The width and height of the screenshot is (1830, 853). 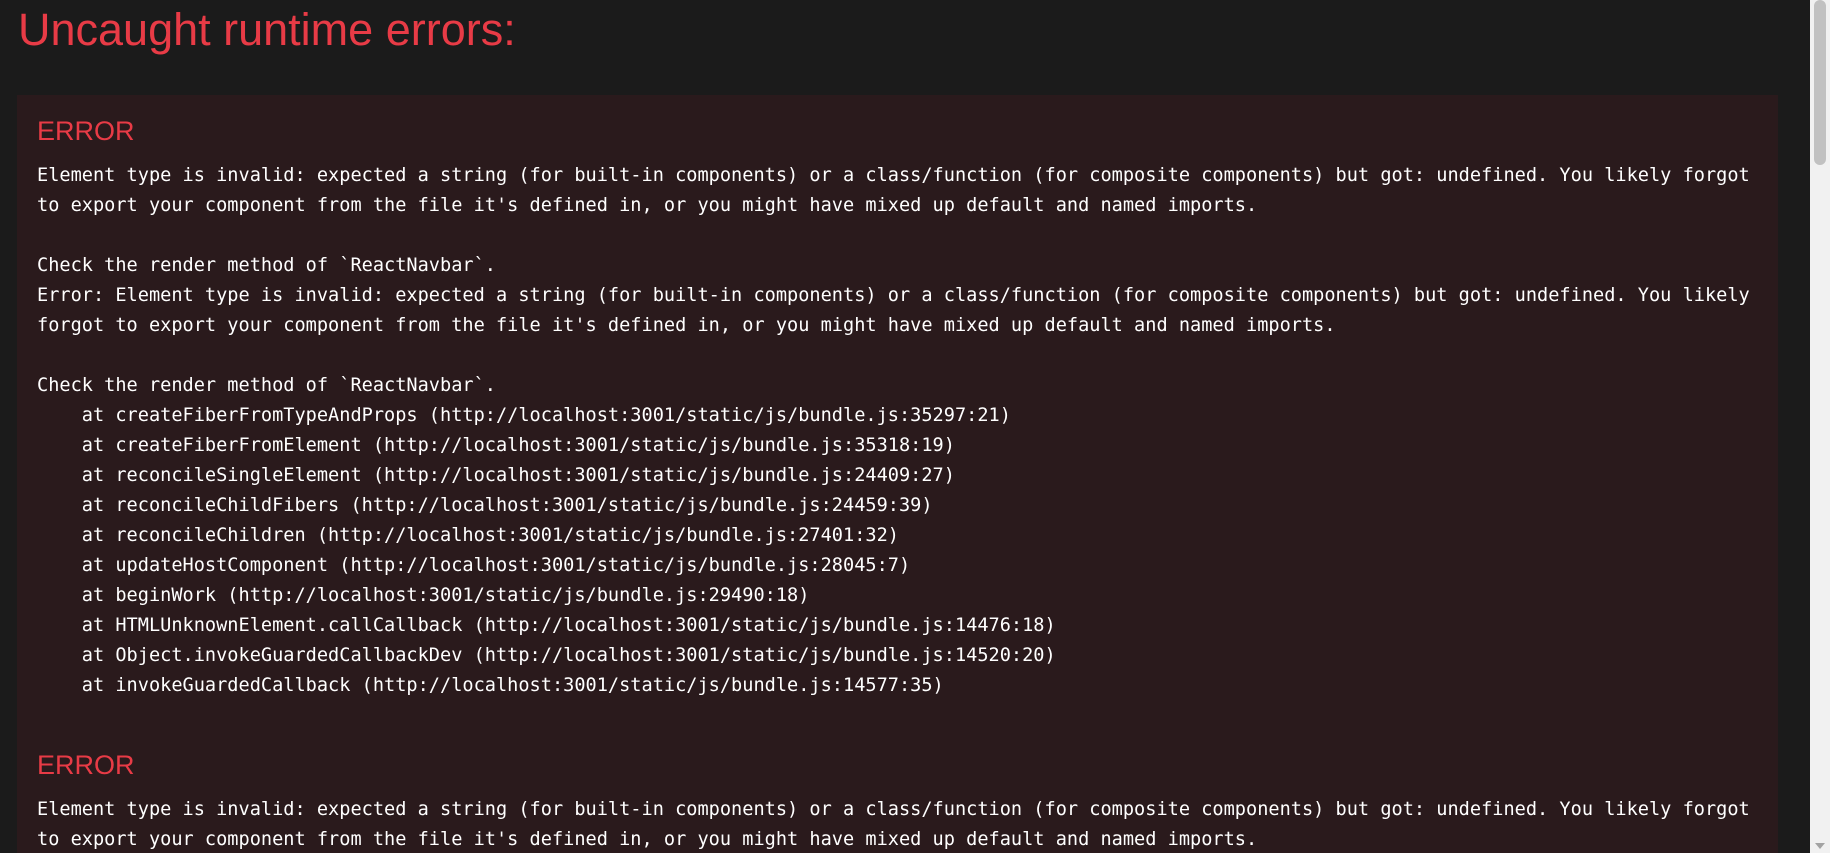 I want to click on scroll-down-arrow-icon, so click(x=1820, y=846).